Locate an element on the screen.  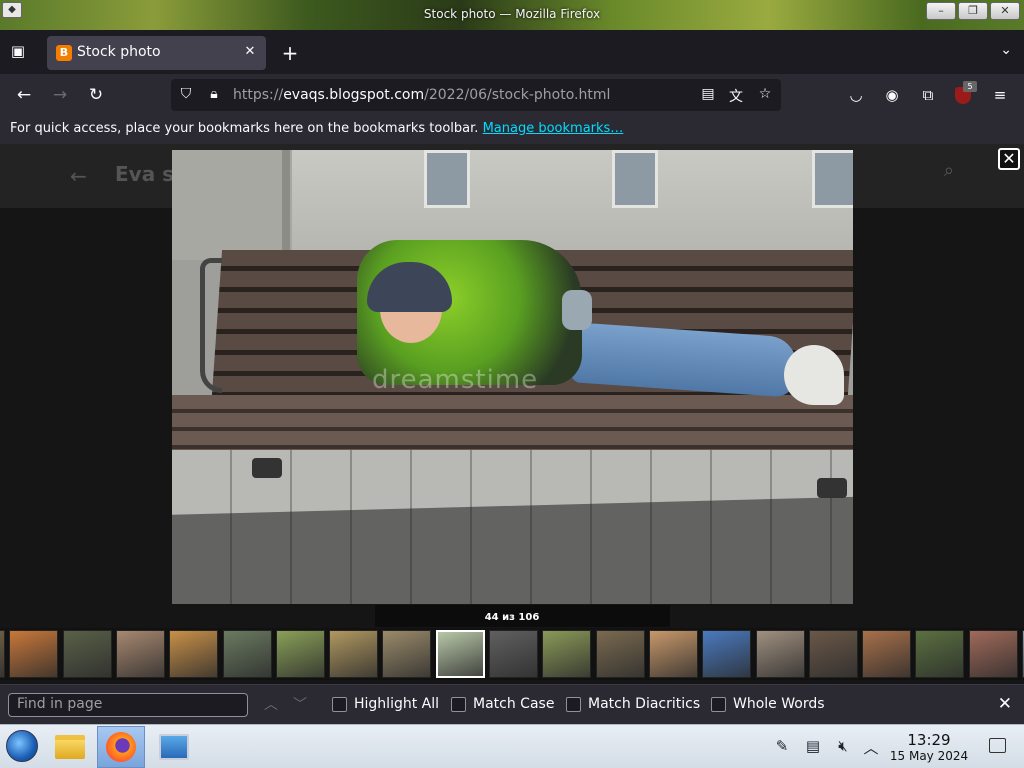
find-close-icon: ✕ is located at coordinates (1005, 704).